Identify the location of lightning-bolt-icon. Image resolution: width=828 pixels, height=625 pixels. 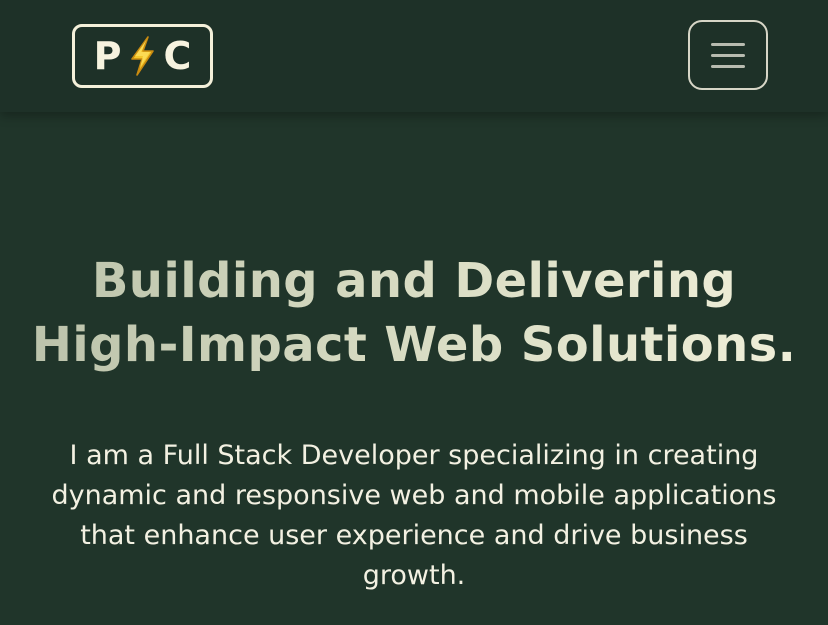
(143, 56).